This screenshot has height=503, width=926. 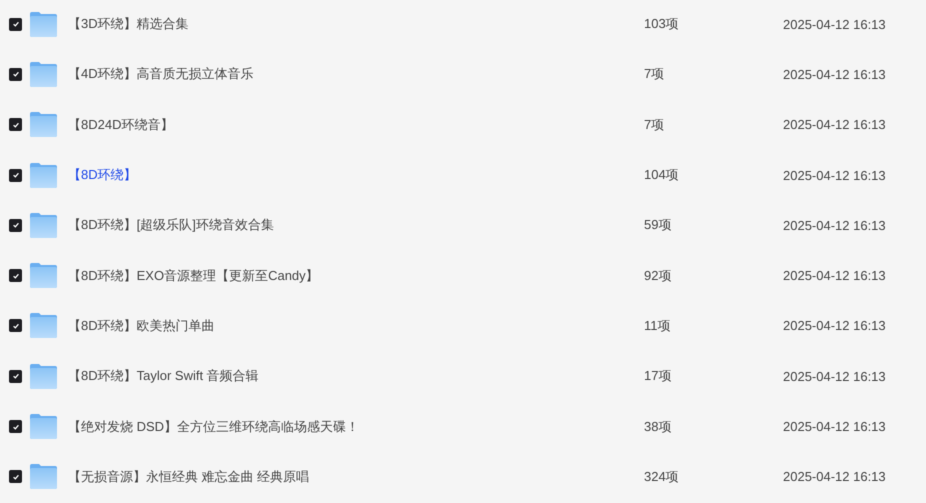 What do you see at coordinates (658, 275) in the screenshot?
I see `item-count: 92项` at bounding box center [658, 275].